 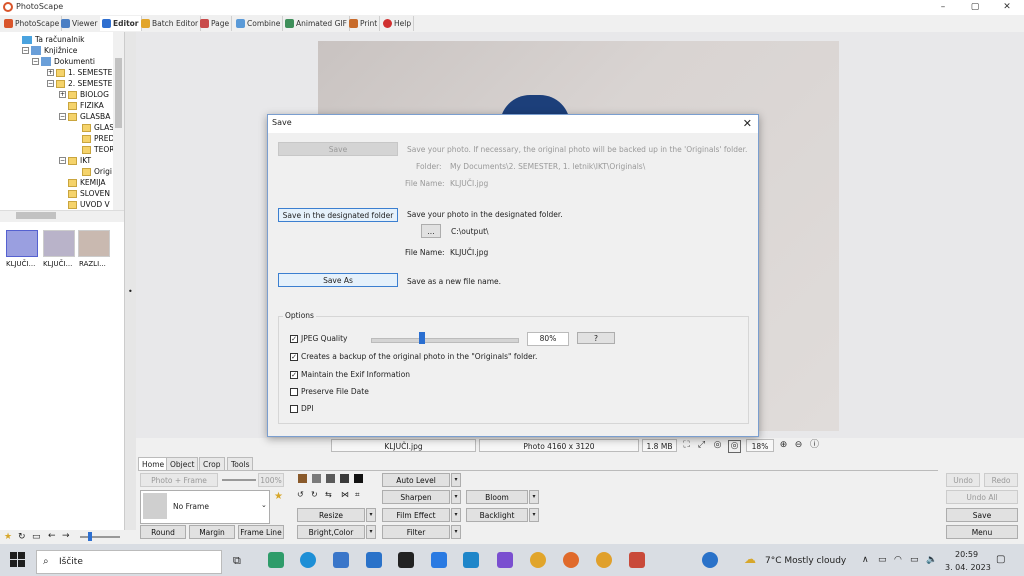 What do you see at coordinates (331, 515) in the screenshot?
I see `resize-button: Resize` at bounding box center [331, 515].